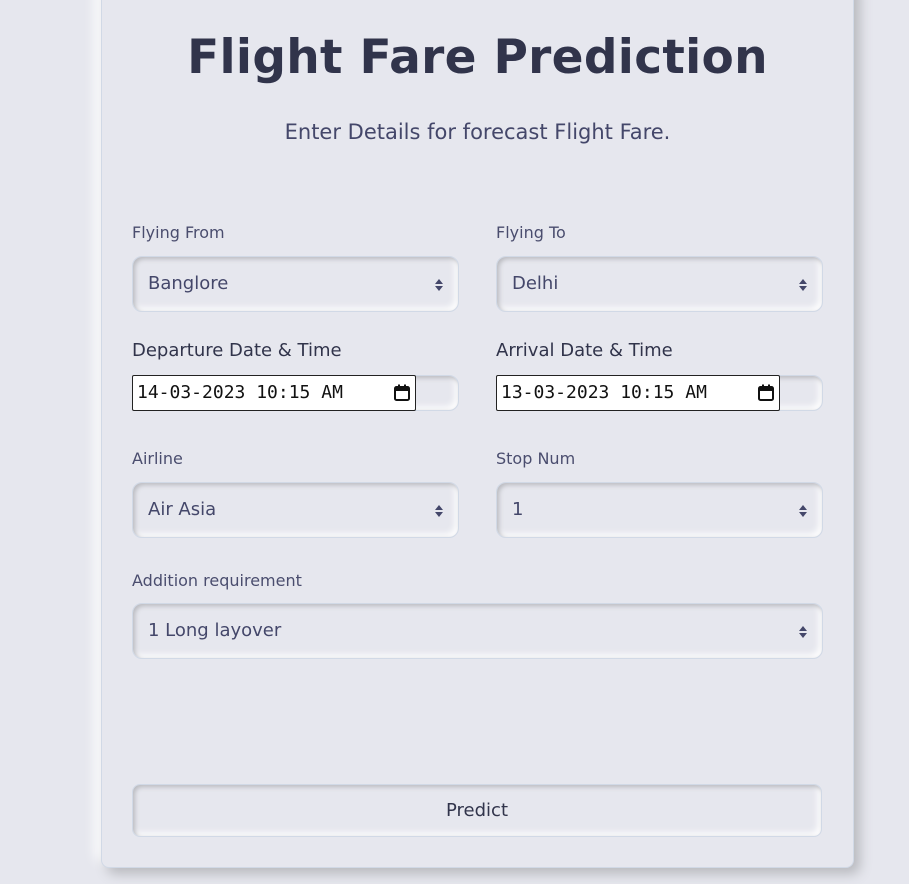 This screenshot has height=884, width=909. What do you see at coordinates (157, 458) in the screenshot?
I see `airline-label: Airline` at bounding box center [157, 458].